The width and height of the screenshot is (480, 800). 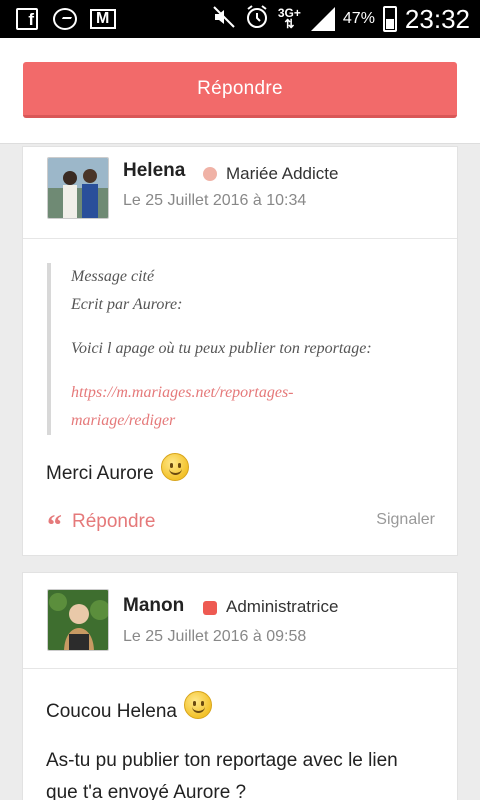 I want to click on post-reply-button: “ Répondre, so click(x=101, y=522).